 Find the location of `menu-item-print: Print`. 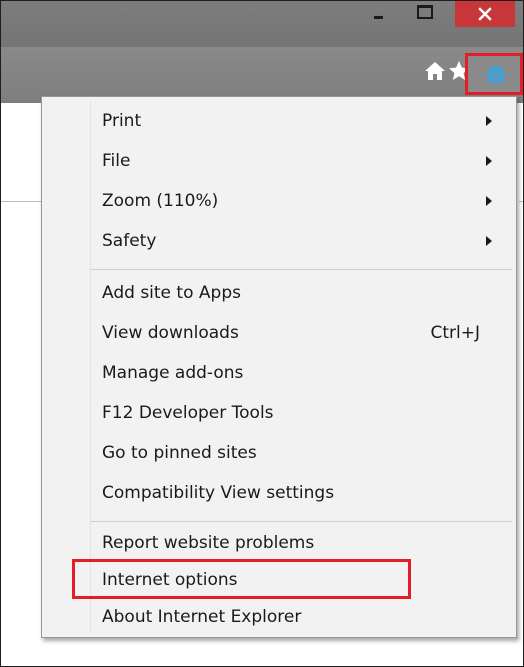

menu-item-print: Print is located at coordinates (279, 121).